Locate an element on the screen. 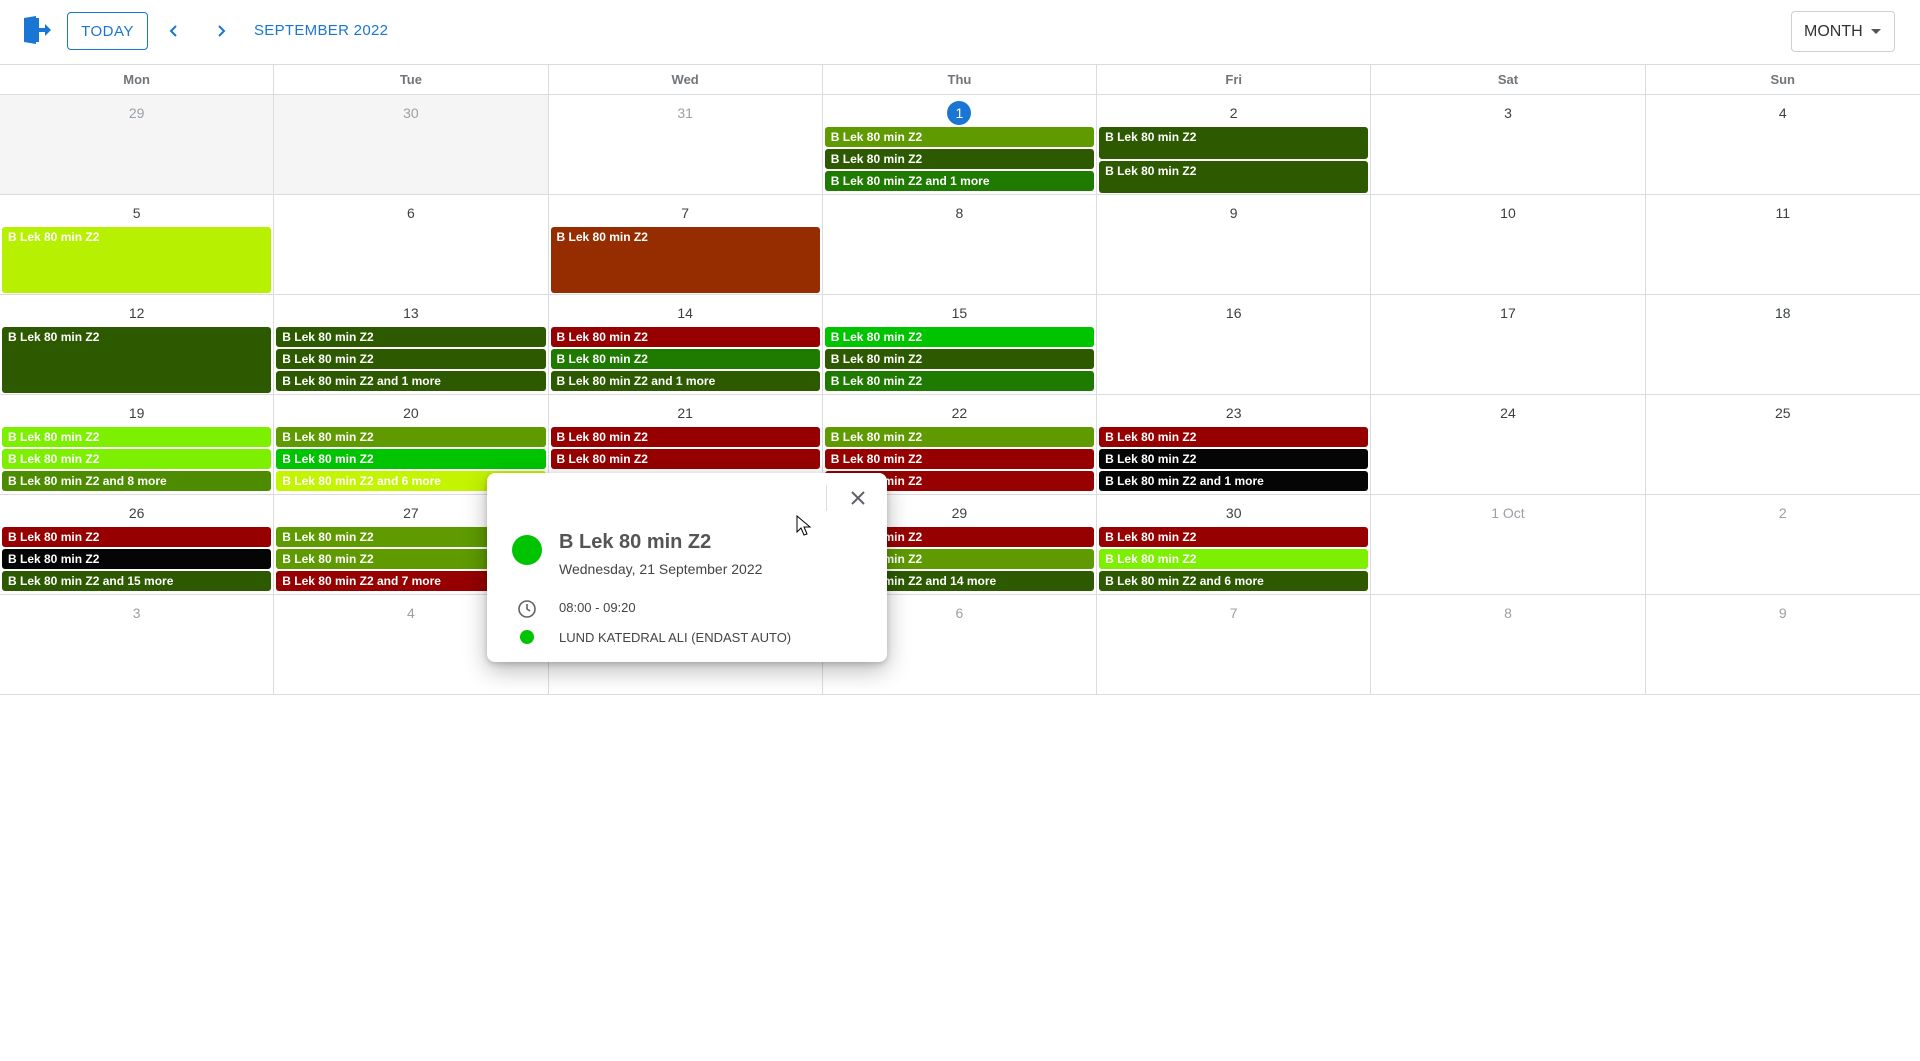 This screenshot has width=1920, height=1061. day-number: 8 is located at coordinates (960, 213).